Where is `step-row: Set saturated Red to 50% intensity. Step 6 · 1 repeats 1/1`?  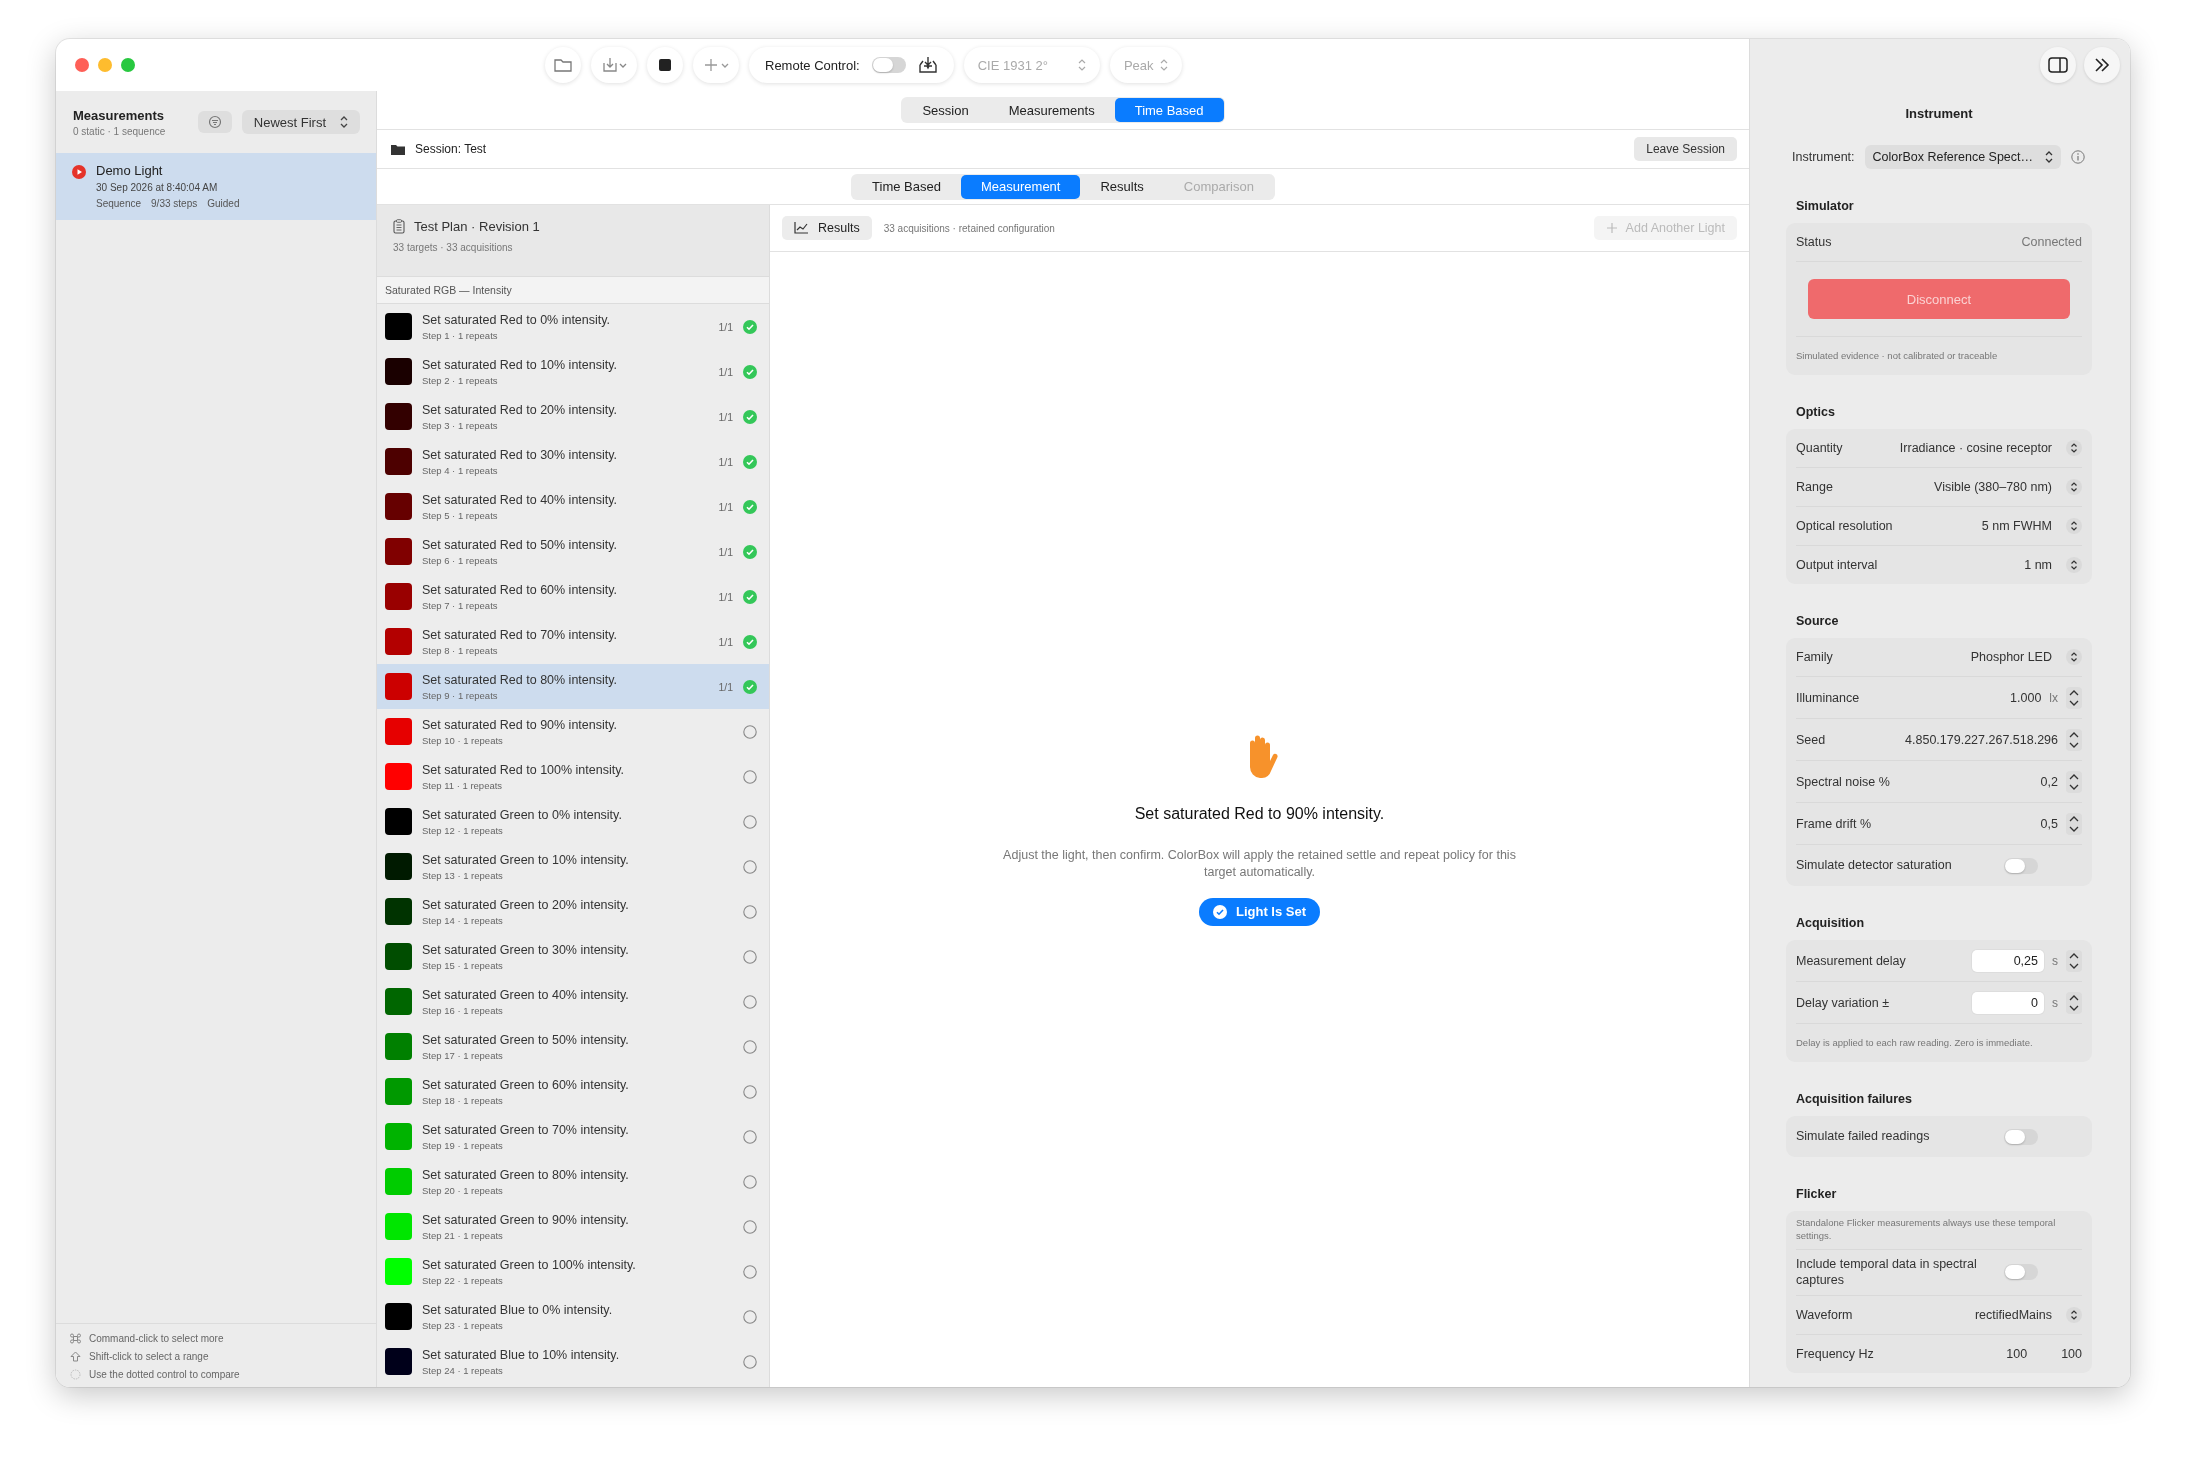 step-row: Set saturated Red to 50% intensity. Step 6 · 1 repeats 1/1 is located at coordinates (573, 551).